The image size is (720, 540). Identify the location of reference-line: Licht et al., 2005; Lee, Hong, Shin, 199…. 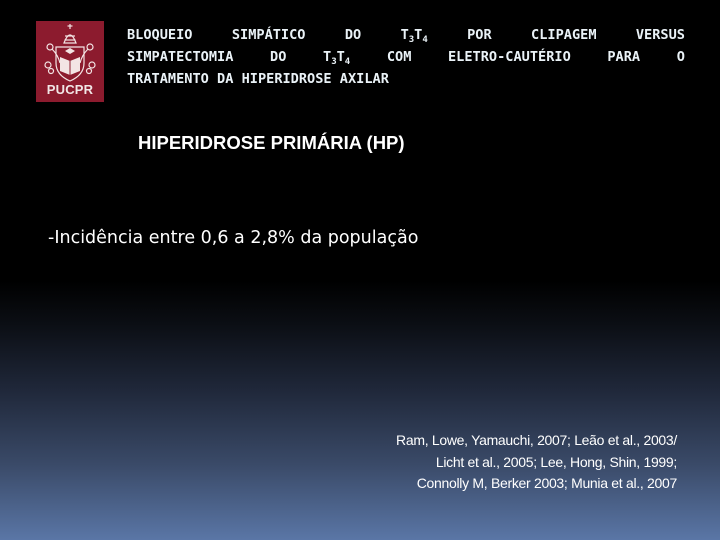
(556, 461).